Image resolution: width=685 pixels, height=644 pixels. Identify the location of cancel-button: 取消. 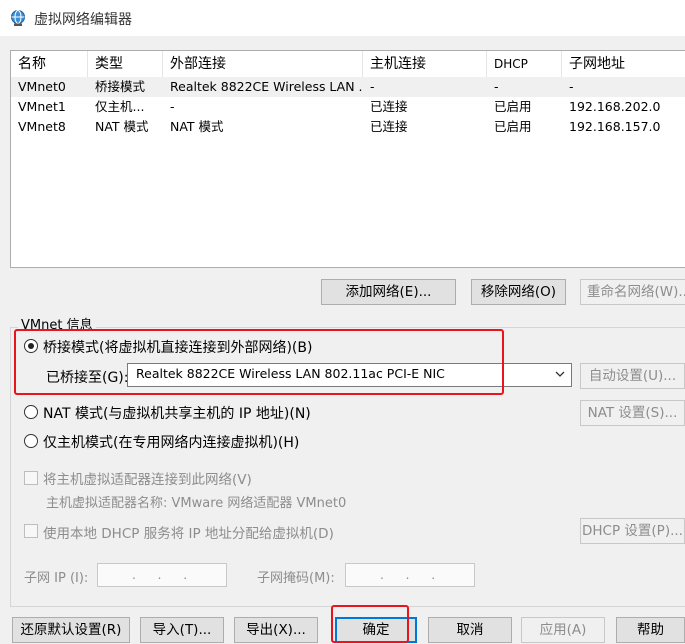
(470, 630).